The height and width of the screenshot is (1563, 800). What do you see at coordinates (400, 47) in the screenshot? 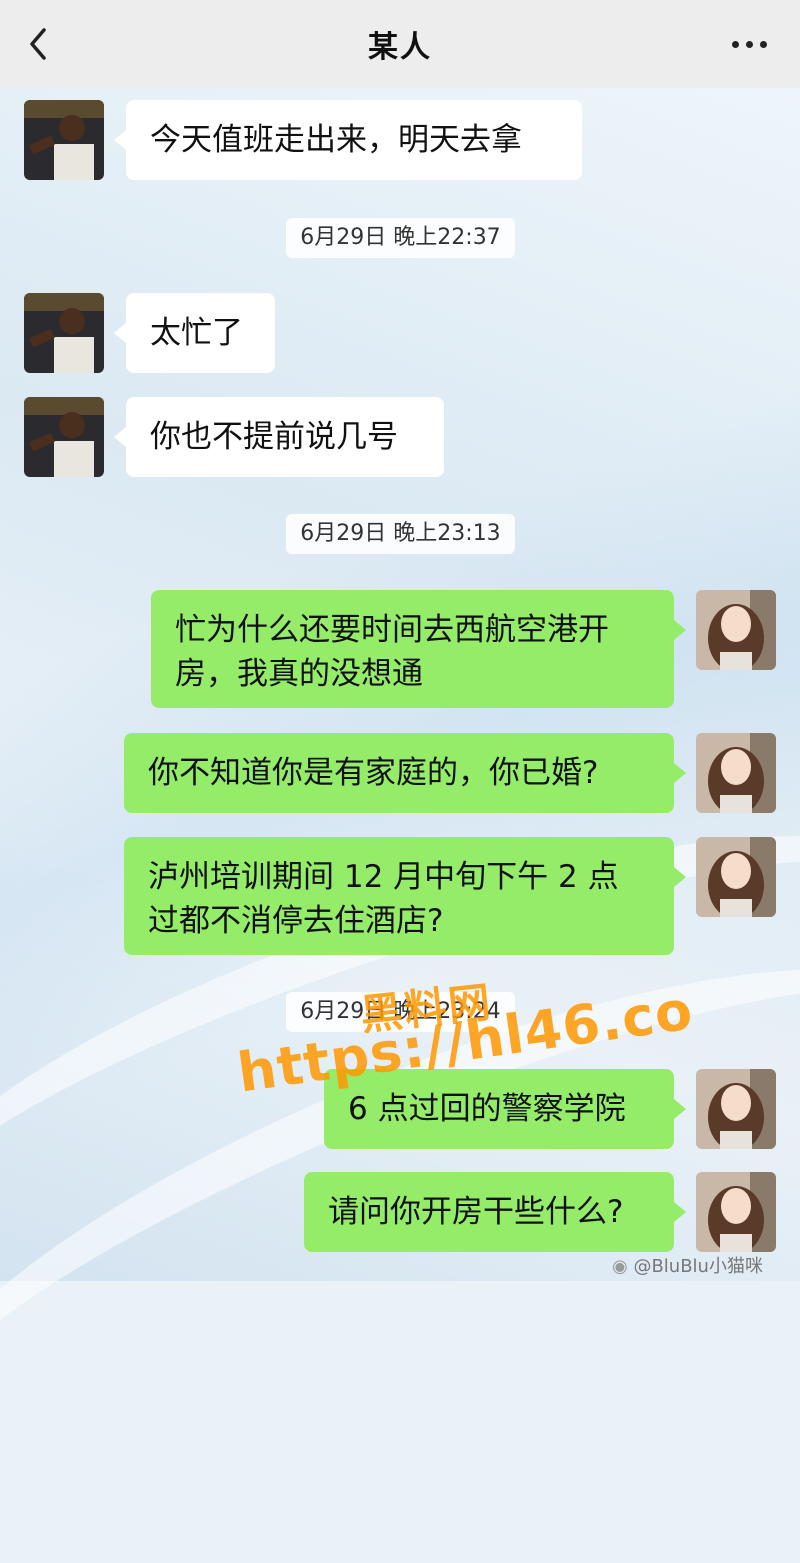
I see `chat-title: 某人` at bounding box center [400, 47].